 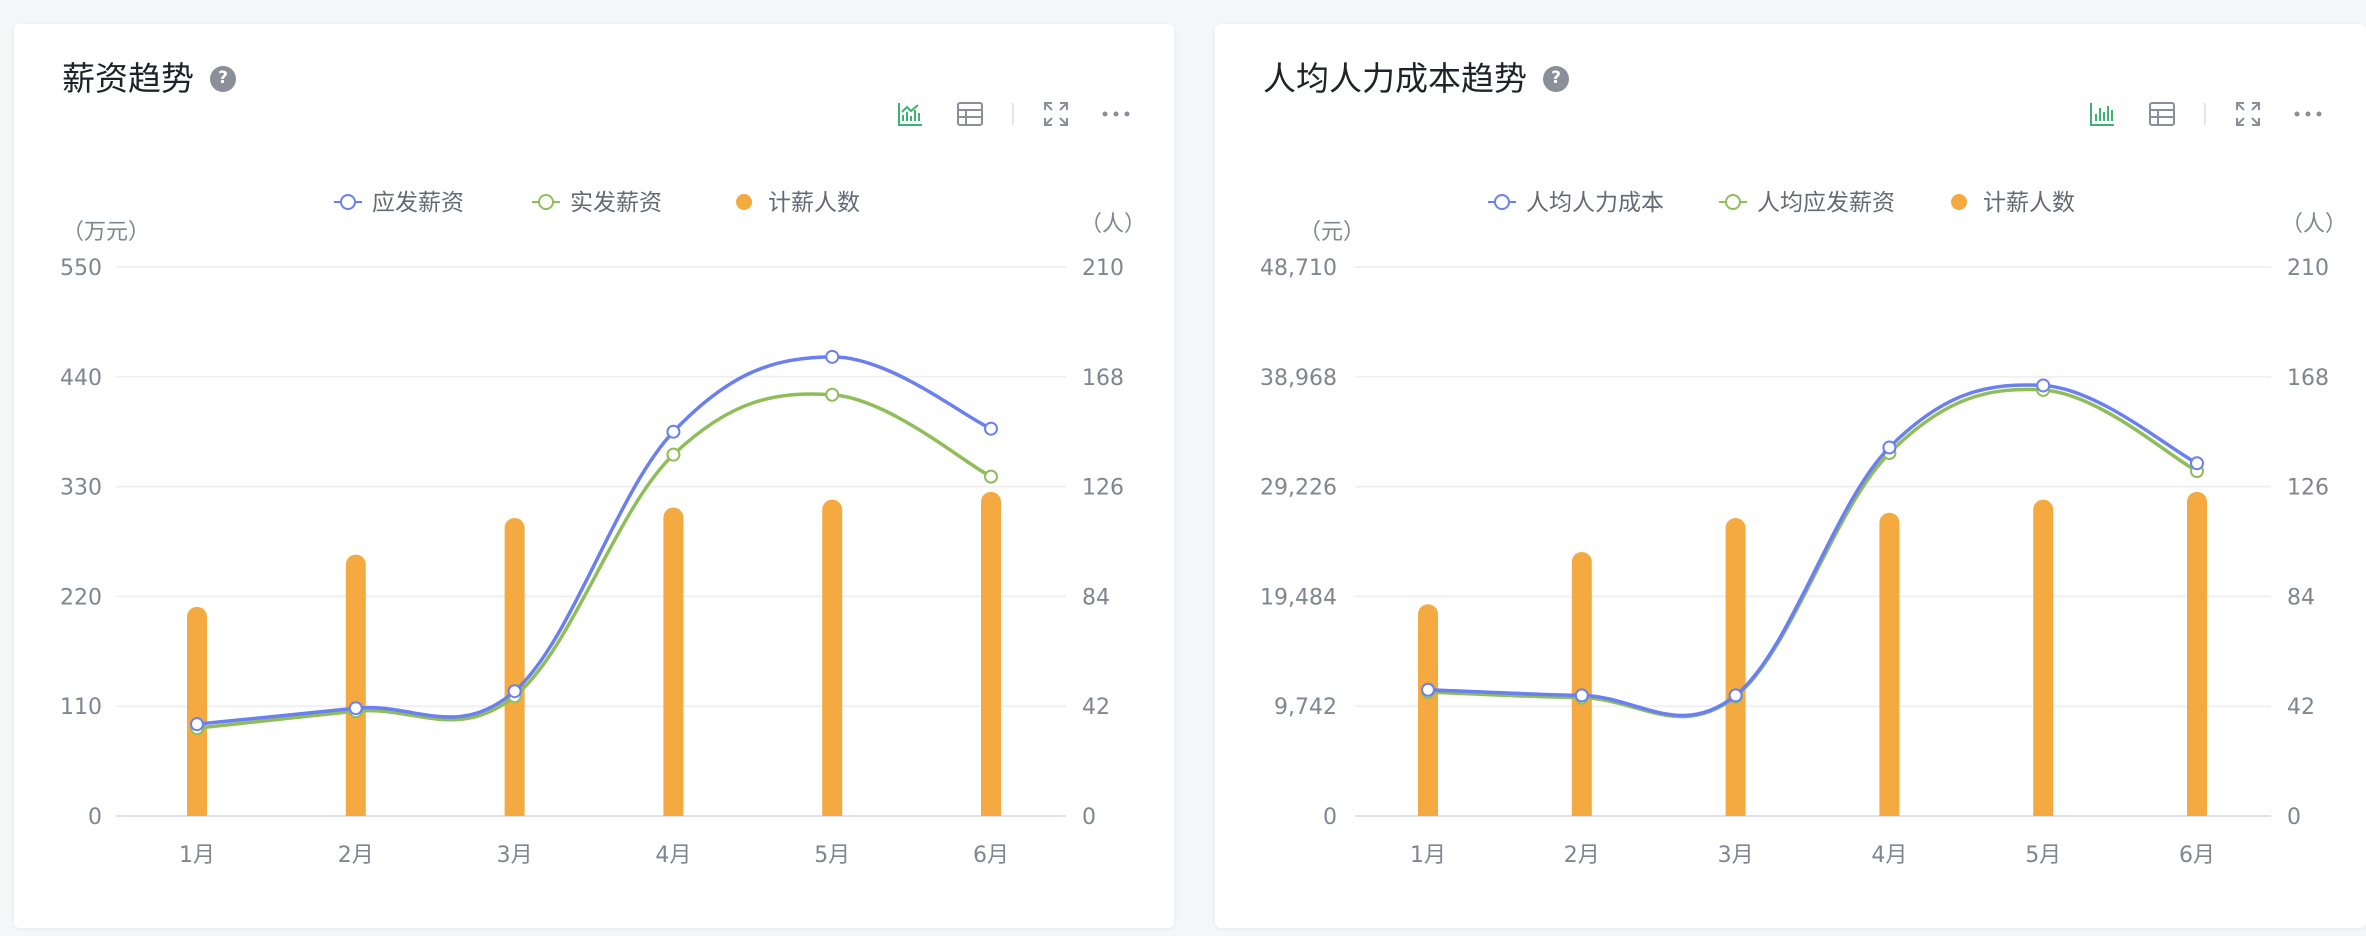 What do you see at coordinates (1298, 268) in the screenshot?
I see `y-left-tick-label: 48,710` at bounding box center [1298, 268].